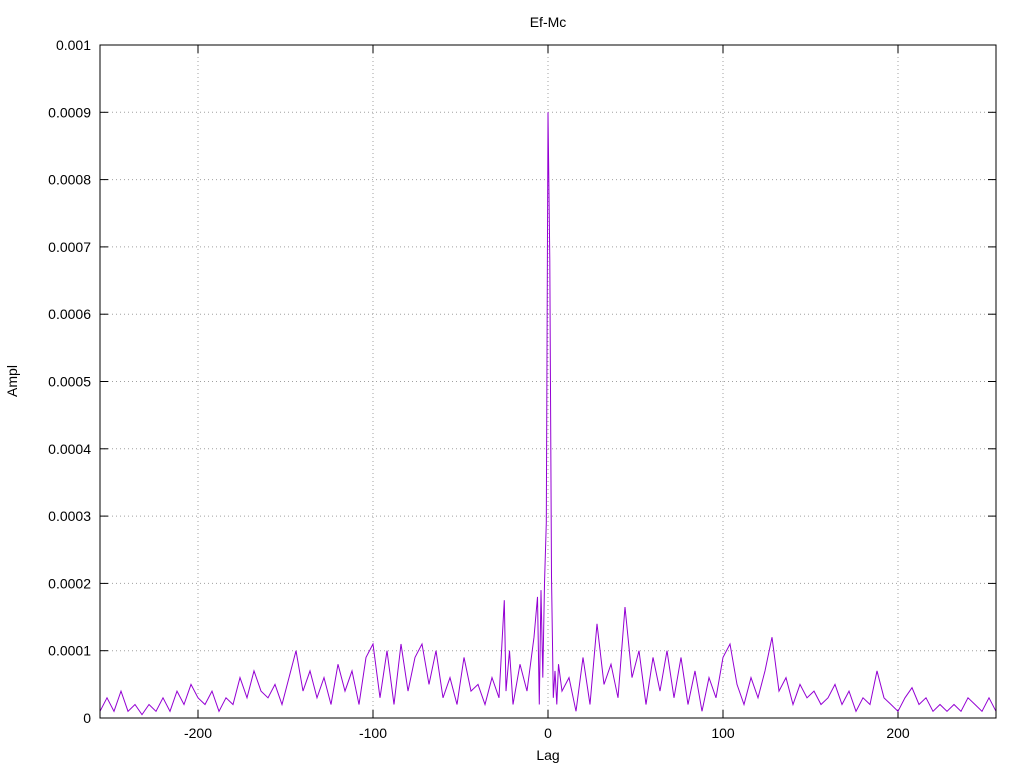 The width and height of the screenshot is (1024, 768). I want to click on y-tick-label: 0.0001, so click(69, 651).